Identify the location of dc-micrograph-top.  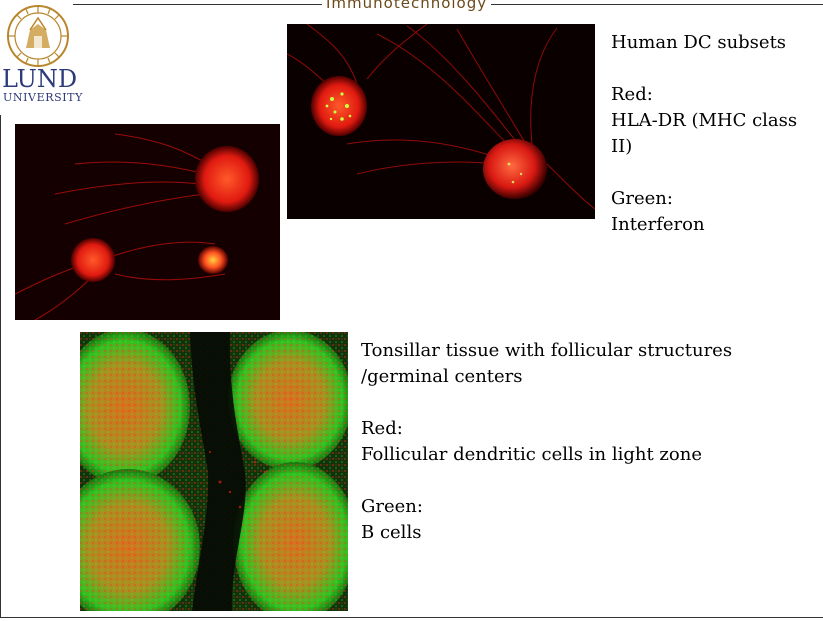
(441, 121).